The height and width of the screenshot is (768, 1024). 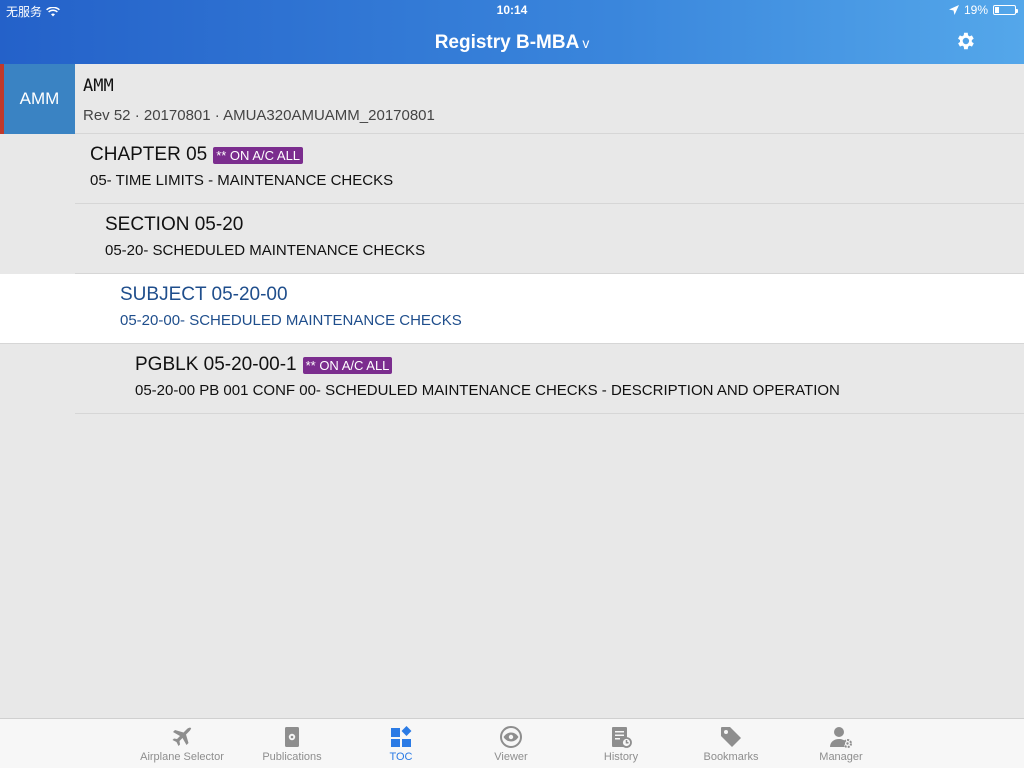 I want to click on tab-label: Bookmarks, so click(x=731, y=757).